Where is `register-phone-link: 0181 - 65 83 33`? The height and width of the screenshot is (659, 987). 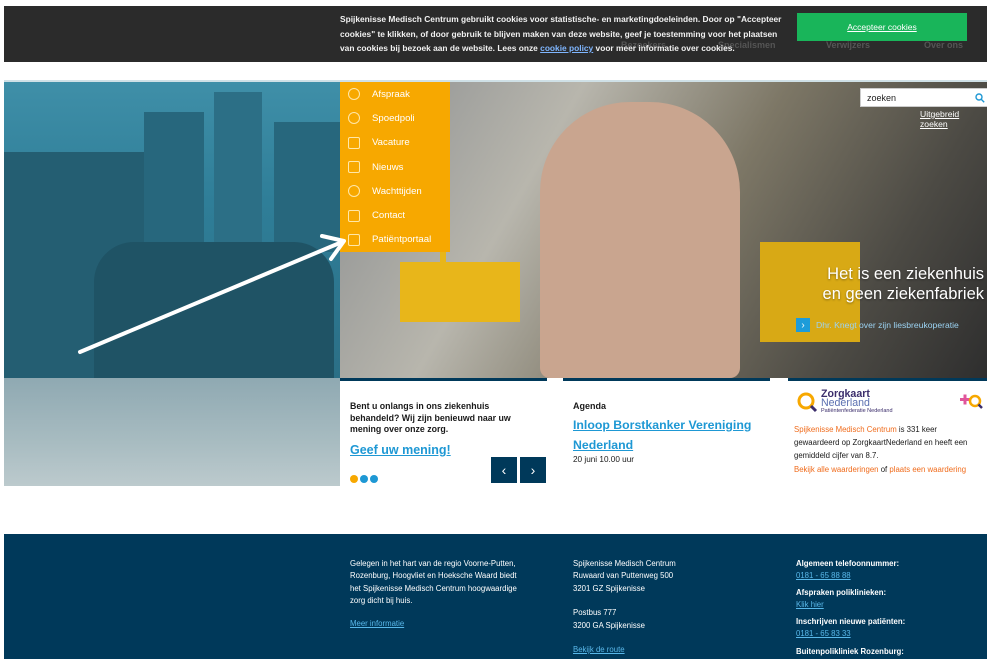 register-phone-link: 0181 - 65 83 33 is located at coordinates (823, 633).